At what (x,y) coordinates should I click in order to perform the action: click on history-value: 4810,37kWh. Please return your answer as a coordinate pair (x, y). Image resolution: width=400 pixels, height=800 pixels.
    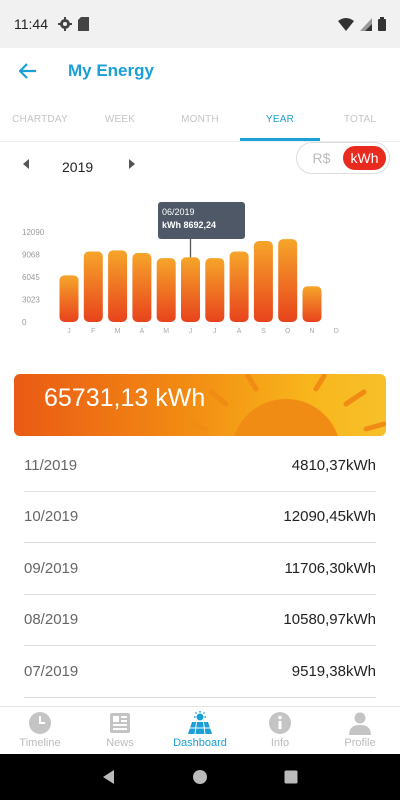
    Looking at the image, I should click on (333, 465).